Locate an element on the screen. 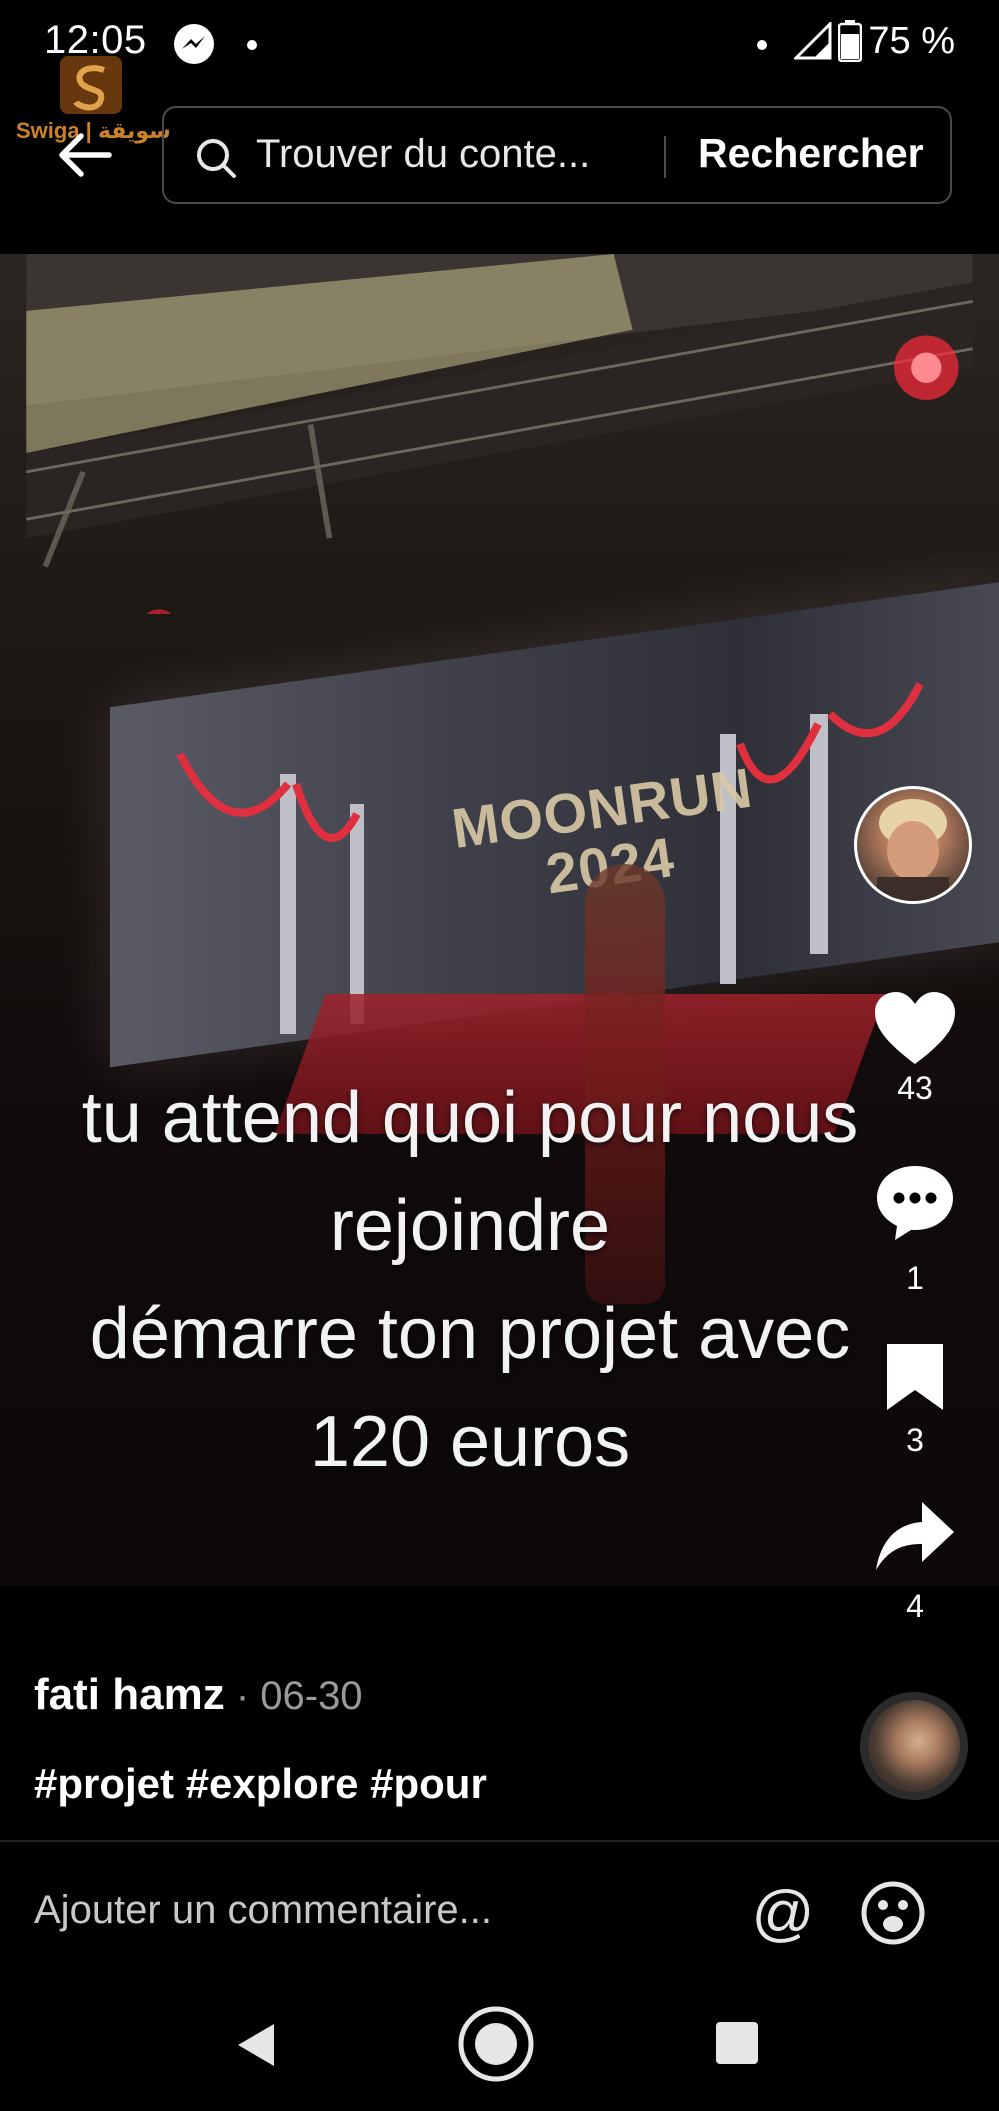 The height and width of the screenshot is (2111, 999). share-button: 4 is located at coordinates (915, 1561).